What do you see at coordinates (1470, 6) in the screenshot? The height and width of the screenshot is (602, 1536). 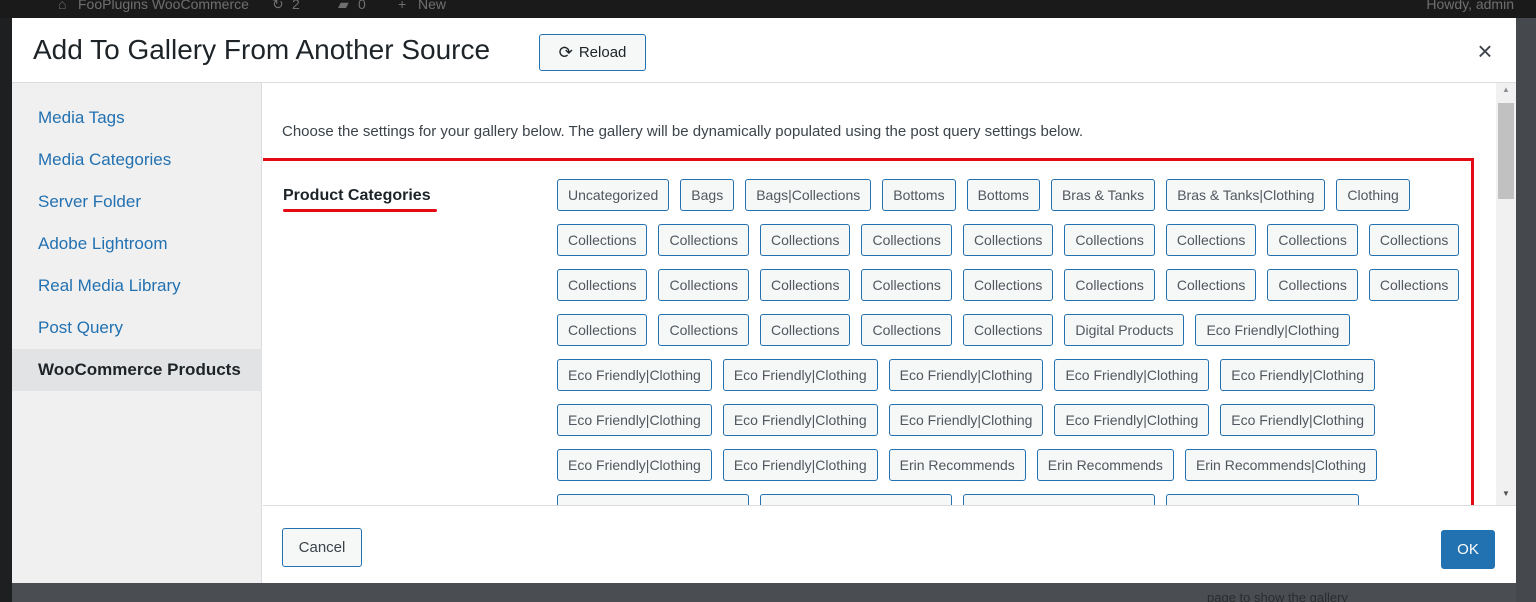 I see `admin-bar-howdy: Howdy, admin` at bounding box center [1470, 6].